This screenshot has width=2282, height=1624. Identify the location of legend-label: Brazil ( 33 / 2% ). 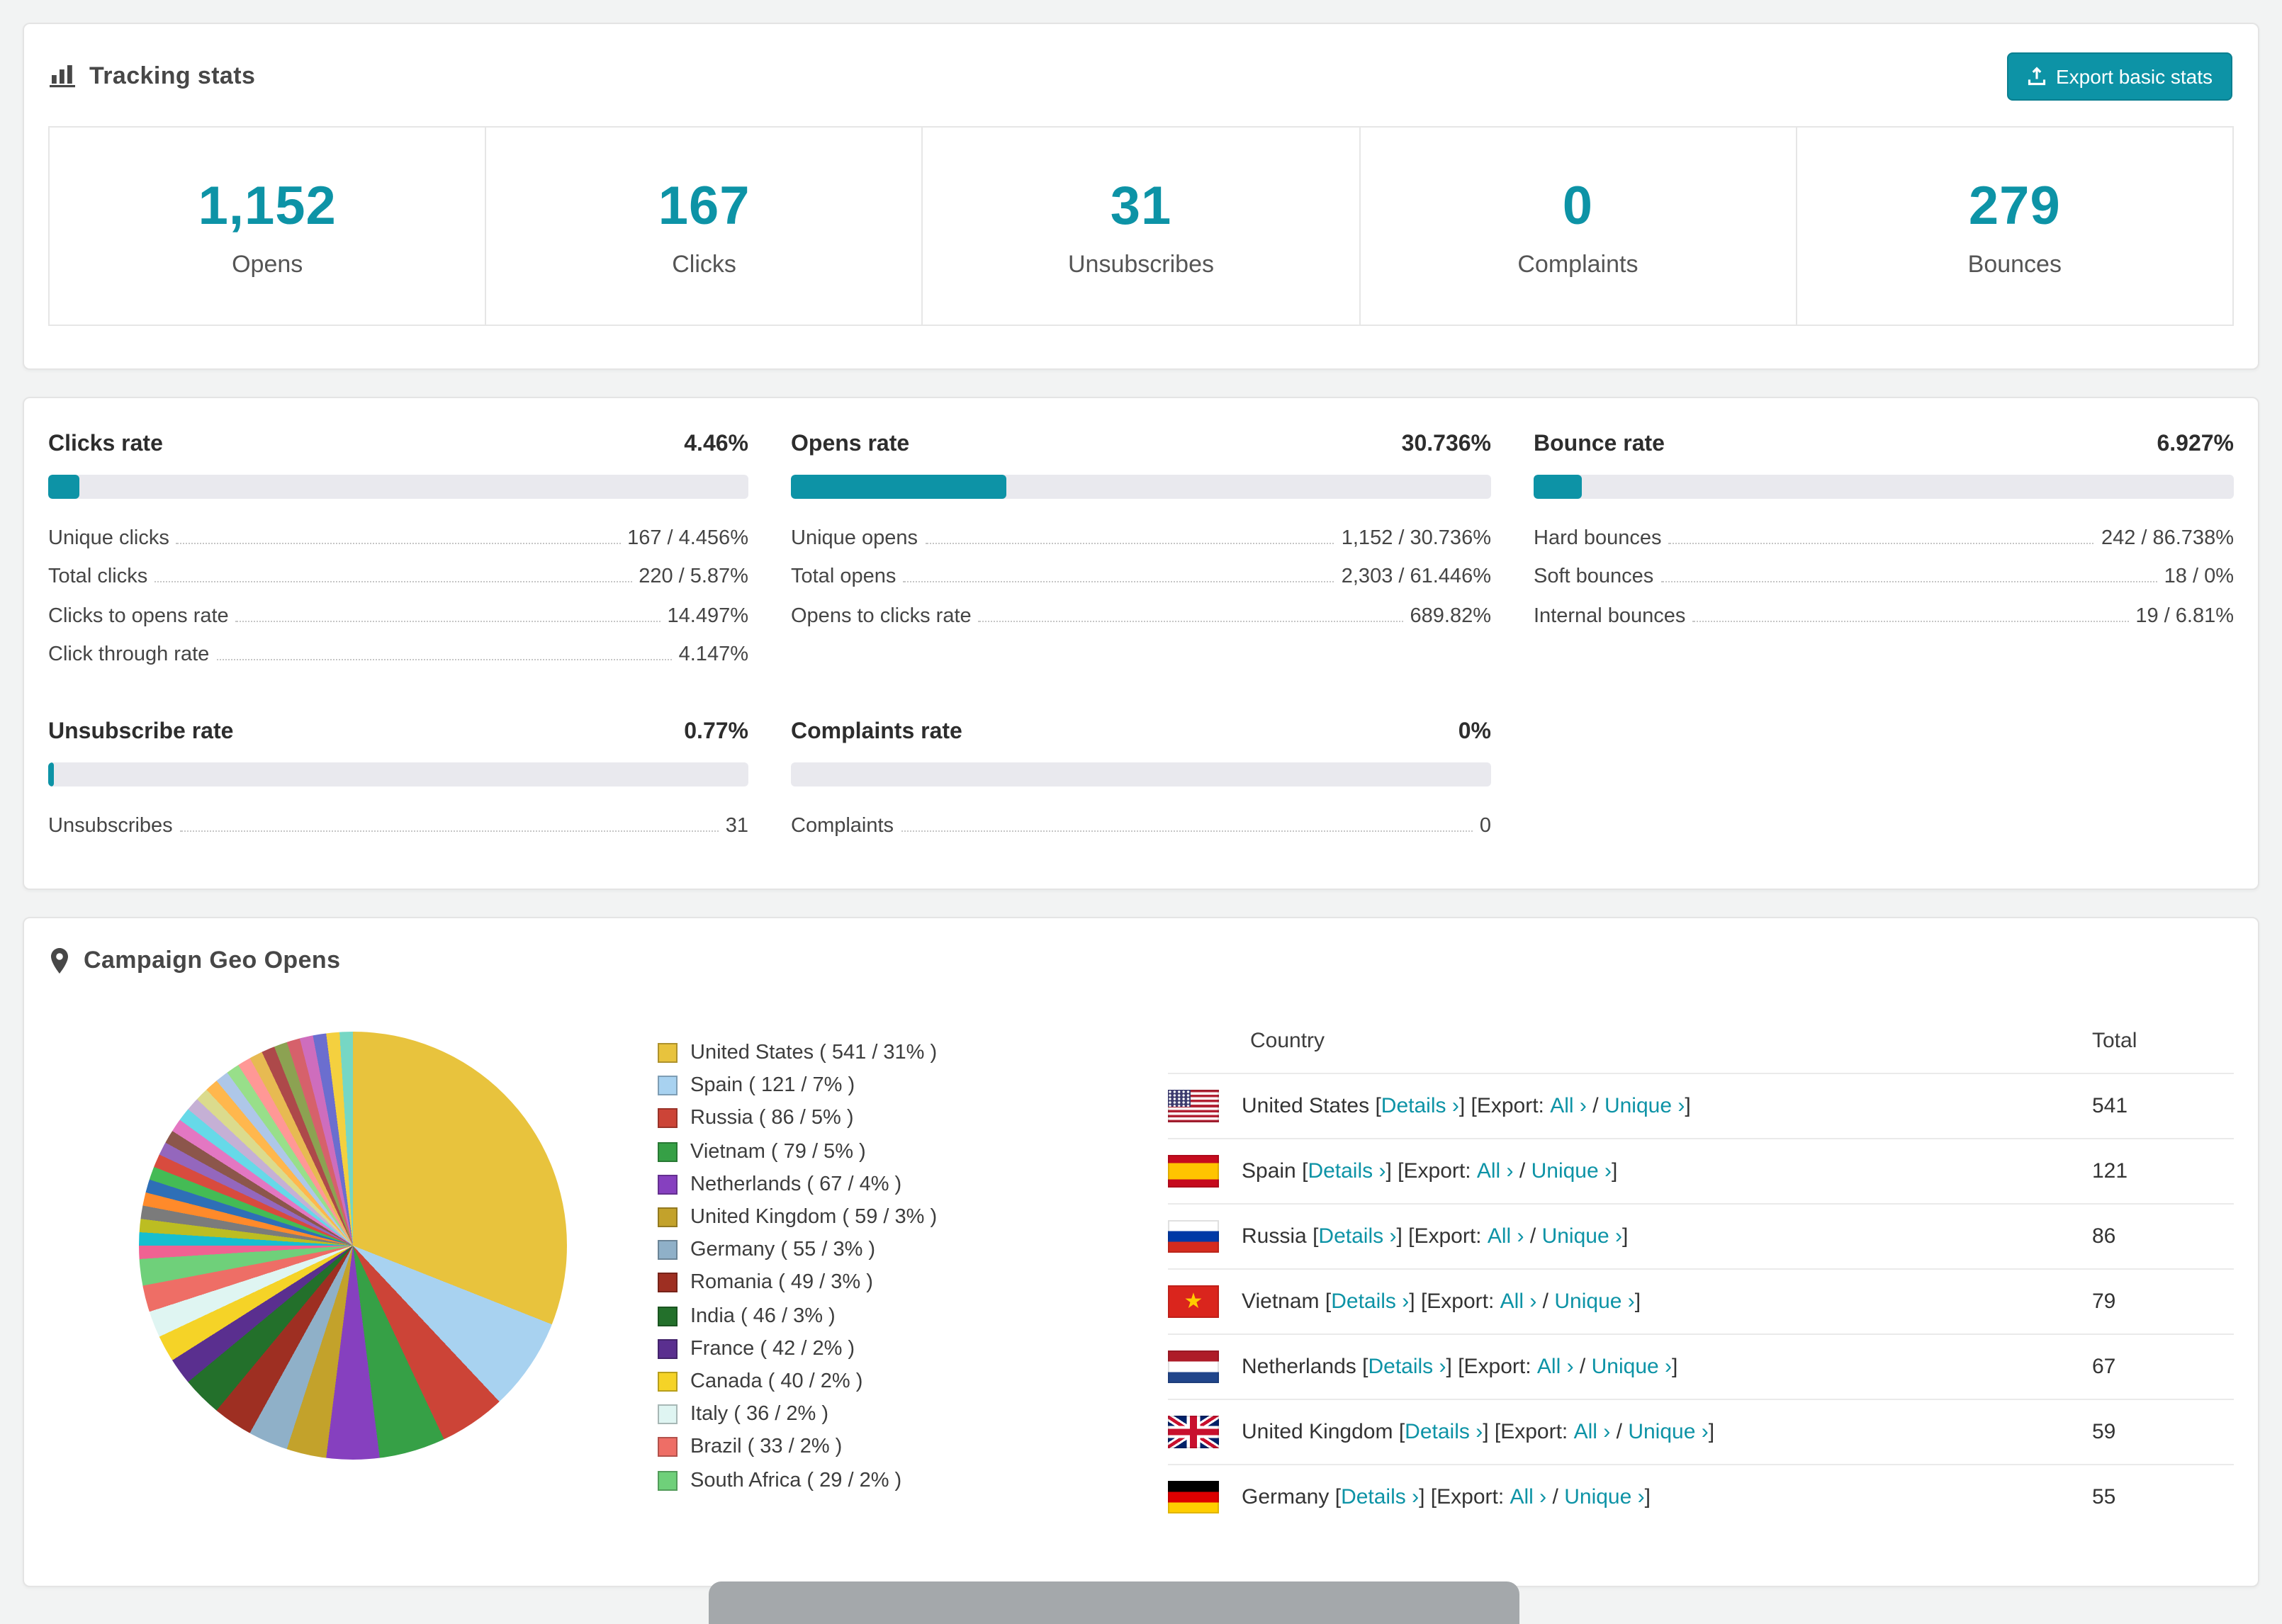
(767, 1448).